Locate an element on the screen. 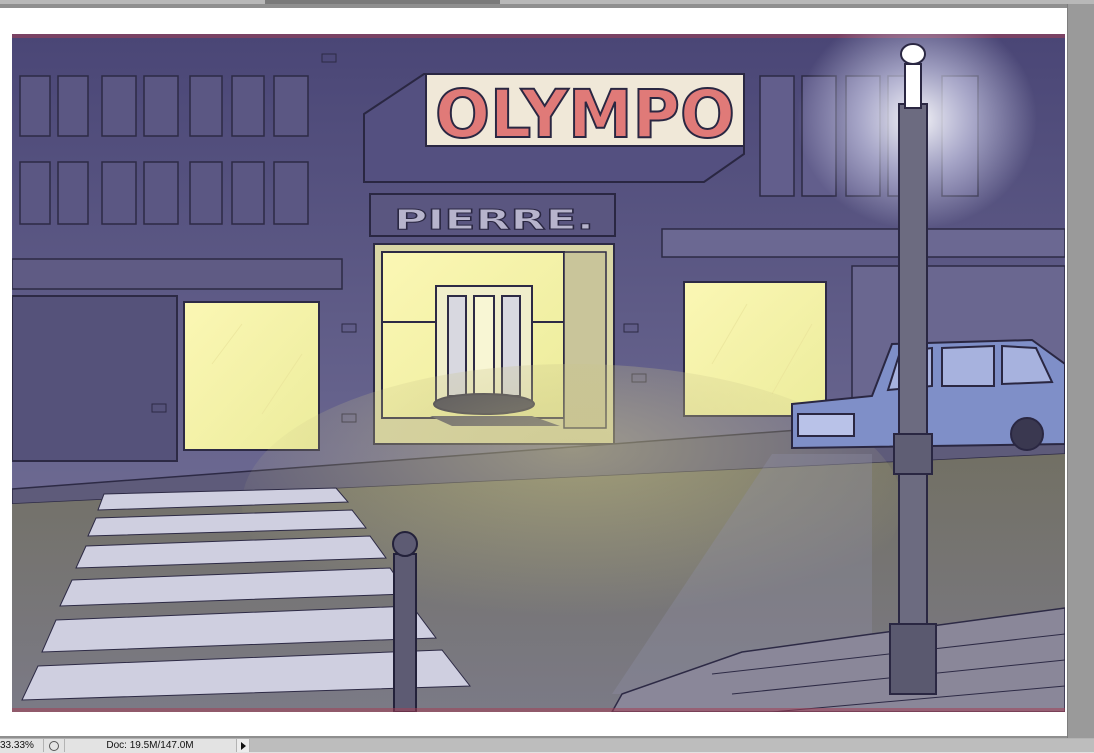 This screenshot has width=1094, height=753. marquee-sign-text: OLYMPO is located at coordinates (585, 114).